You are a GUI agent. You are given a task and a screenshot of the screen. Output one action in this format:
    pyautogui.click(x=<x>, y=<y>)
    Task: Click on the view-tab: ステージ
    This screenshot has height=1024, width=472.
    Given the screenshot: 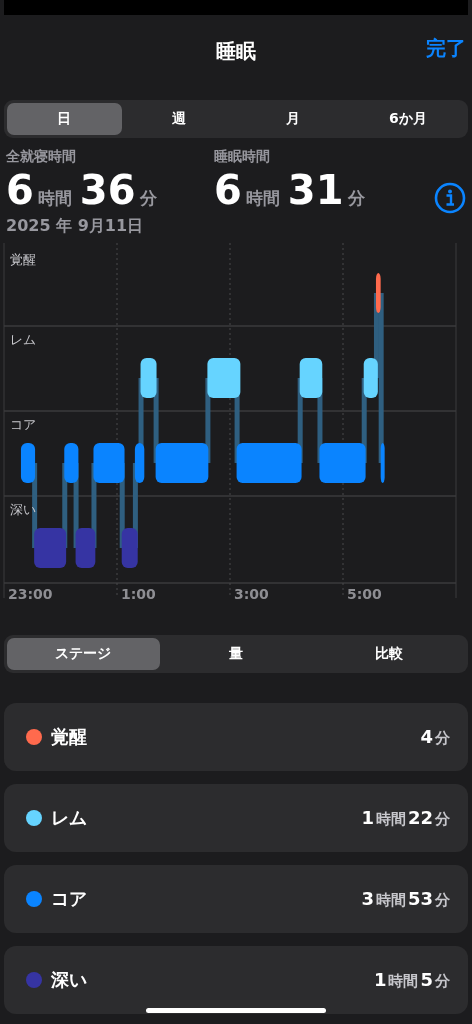 What is the action you would take?
    pyautogui.click(x=83, y=654)
    